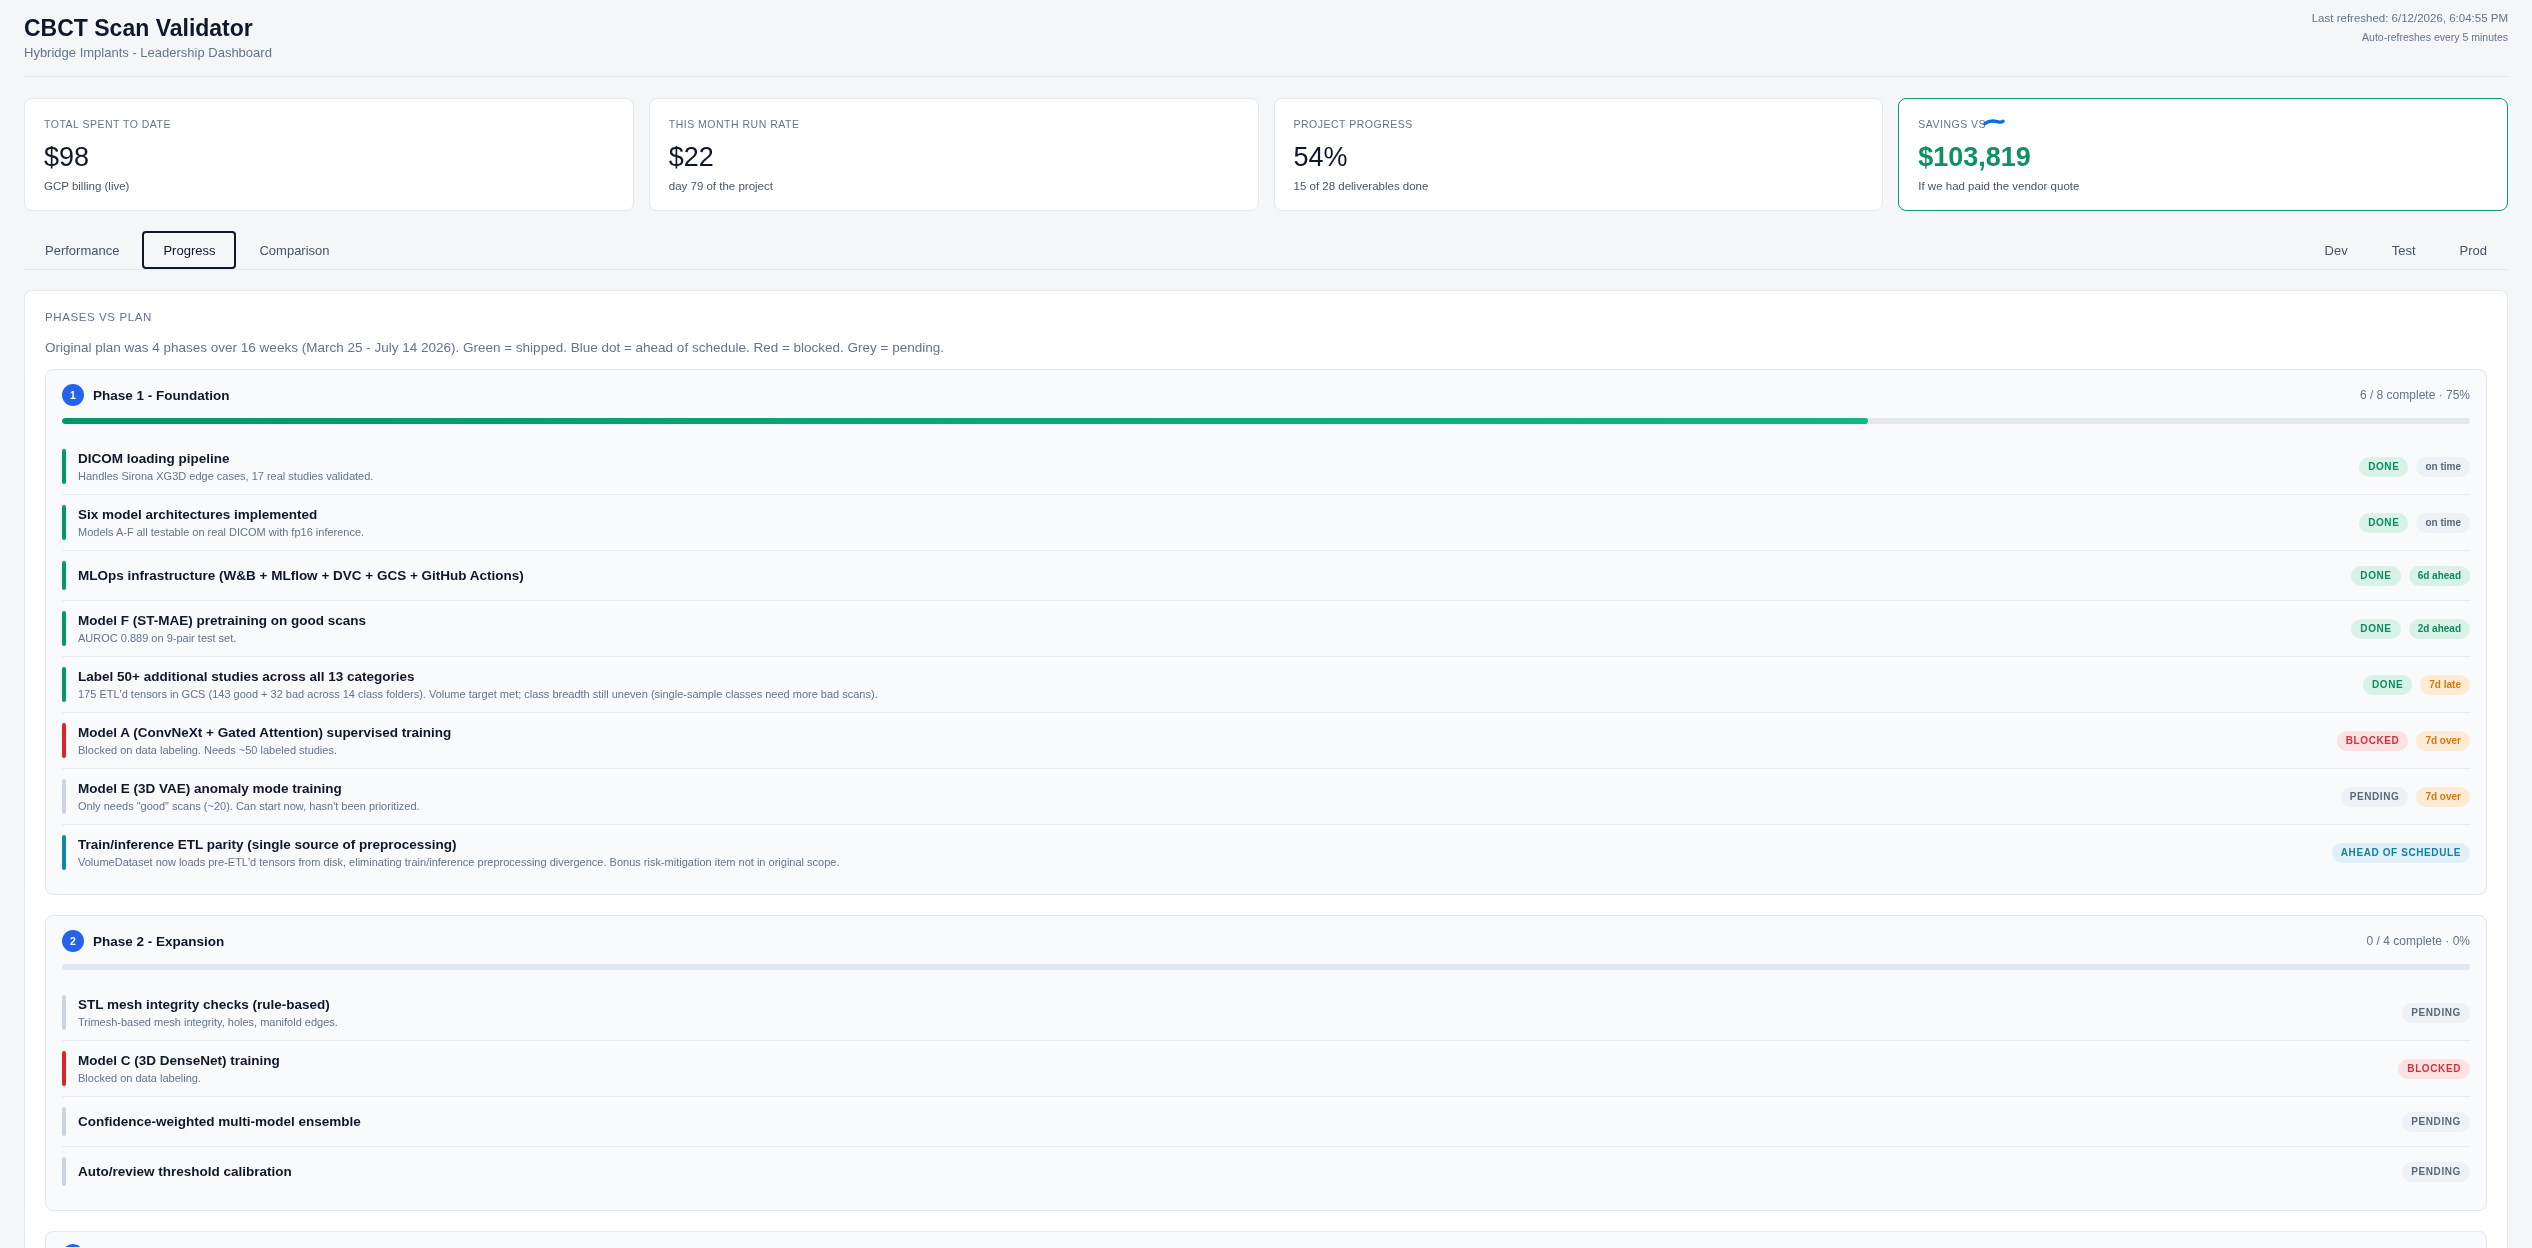 The height and width of the screenshot is (1248, 2532). Describe the element at coordinates (2409, 18) in the screenshot. I see `last-refreshed-text: Last refreshed: 6/12/2026, 6:04:55 PM` at that location.